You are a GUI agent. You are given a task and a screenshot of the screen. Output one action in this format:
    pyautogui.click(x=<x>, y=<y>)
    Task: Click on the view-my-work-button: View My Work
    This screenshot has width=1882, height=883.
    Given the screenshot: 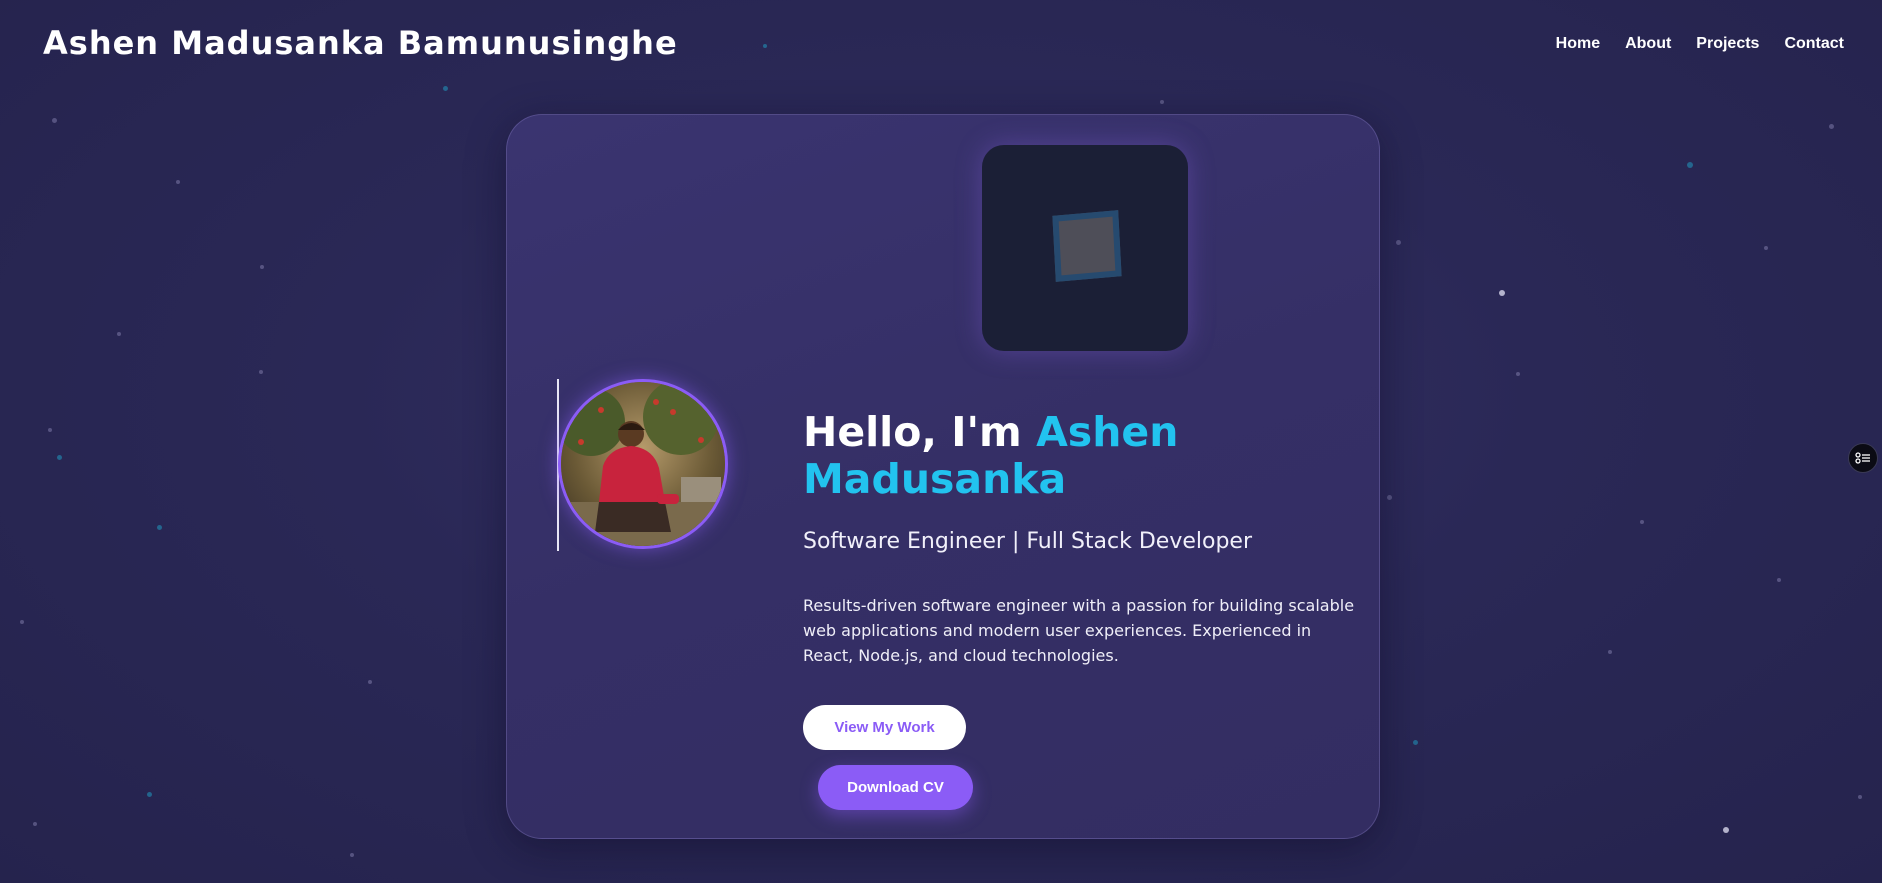 What is the action you would take?
    pyautogui.click(x=884, y=727)
    